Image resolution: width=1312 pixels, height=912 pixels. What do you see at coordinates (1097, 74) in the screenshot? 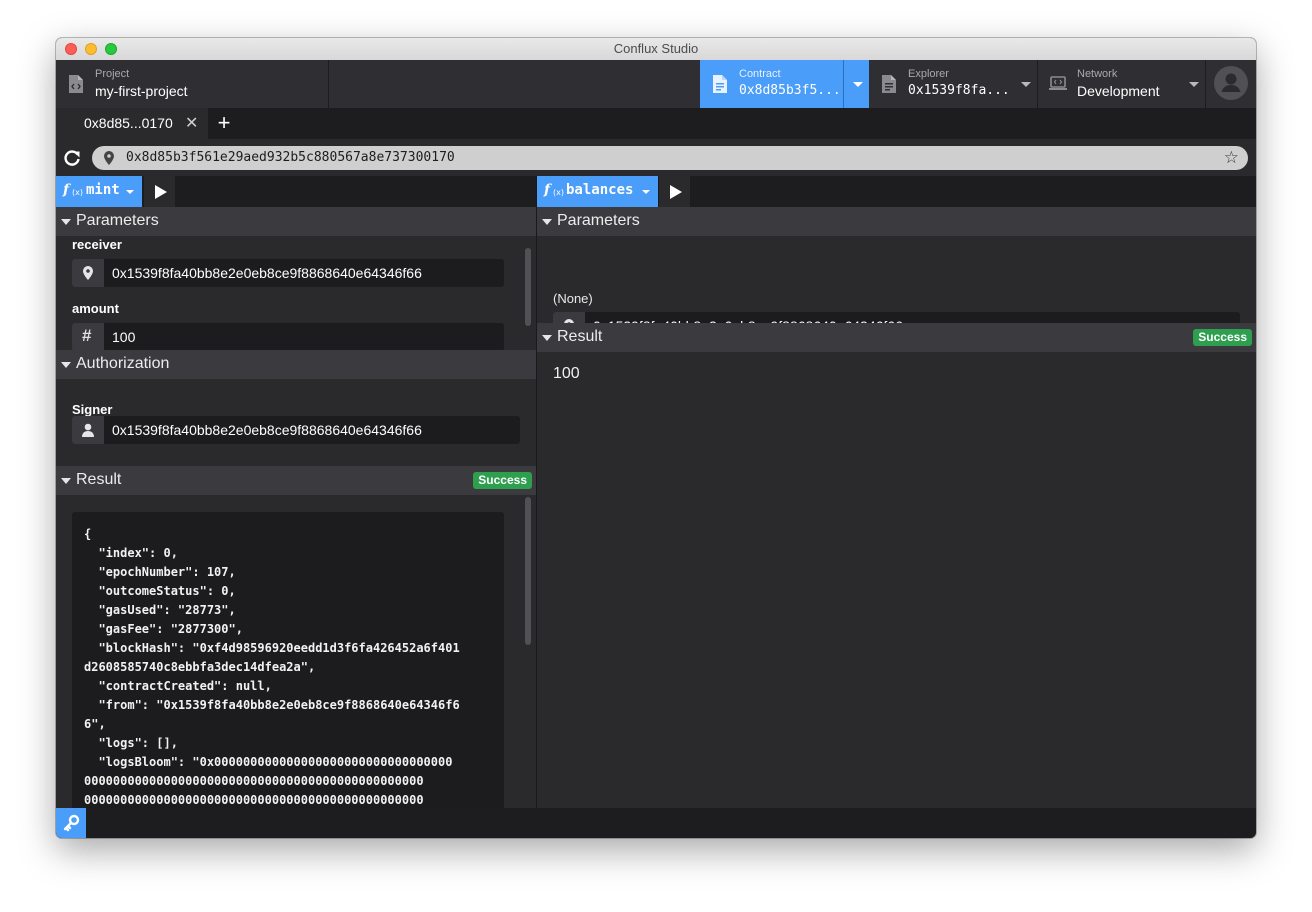
I see `network-label: Network` at bounding box center [1097, 74].